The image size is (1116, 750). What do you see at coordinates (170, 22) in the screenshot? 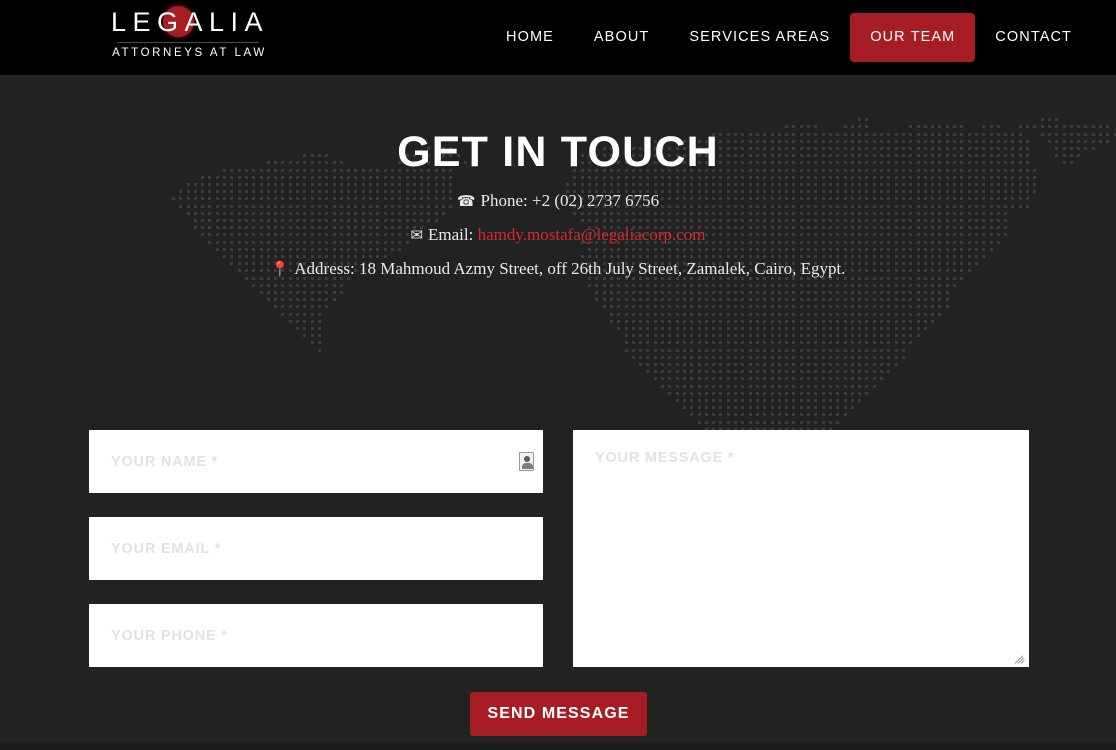
I see `logo-letter-g: G` at bounding box center [170, 22].